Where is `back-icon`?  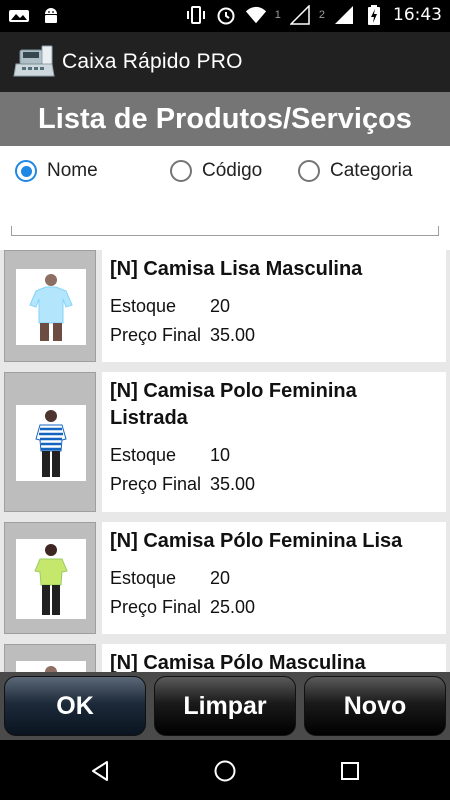 back-icon is located at coordinates (100, 771).